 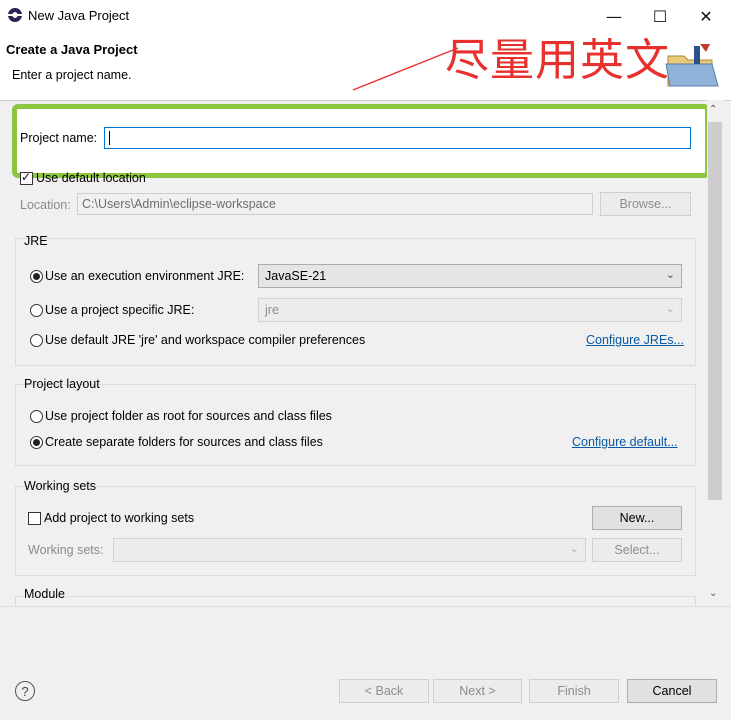 What do you see at coordinates (470, 276) in the screenshot?
I see `jre-env-select: JavaSE-21 ⌄` at bounding box center [470, 276].